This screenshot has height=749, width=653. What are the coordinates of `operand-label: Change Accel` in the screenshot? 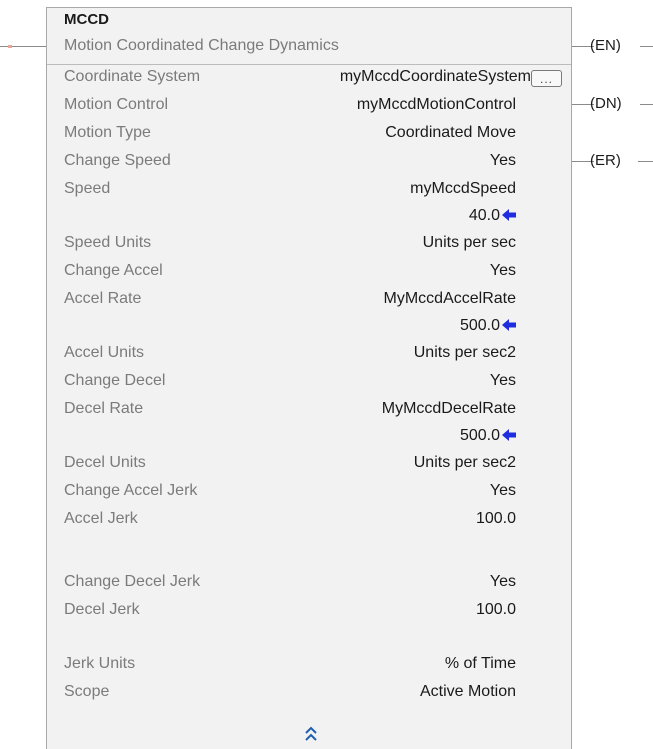 It's located at (113, 270).